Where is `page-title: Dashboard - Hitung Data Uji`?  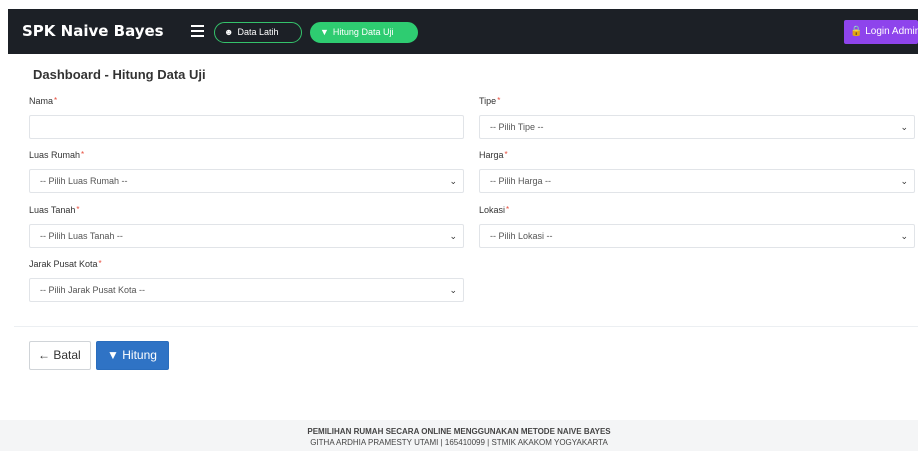 page-title: Dashboard - Hitung Data Uji is located at coordinates (119, 74).